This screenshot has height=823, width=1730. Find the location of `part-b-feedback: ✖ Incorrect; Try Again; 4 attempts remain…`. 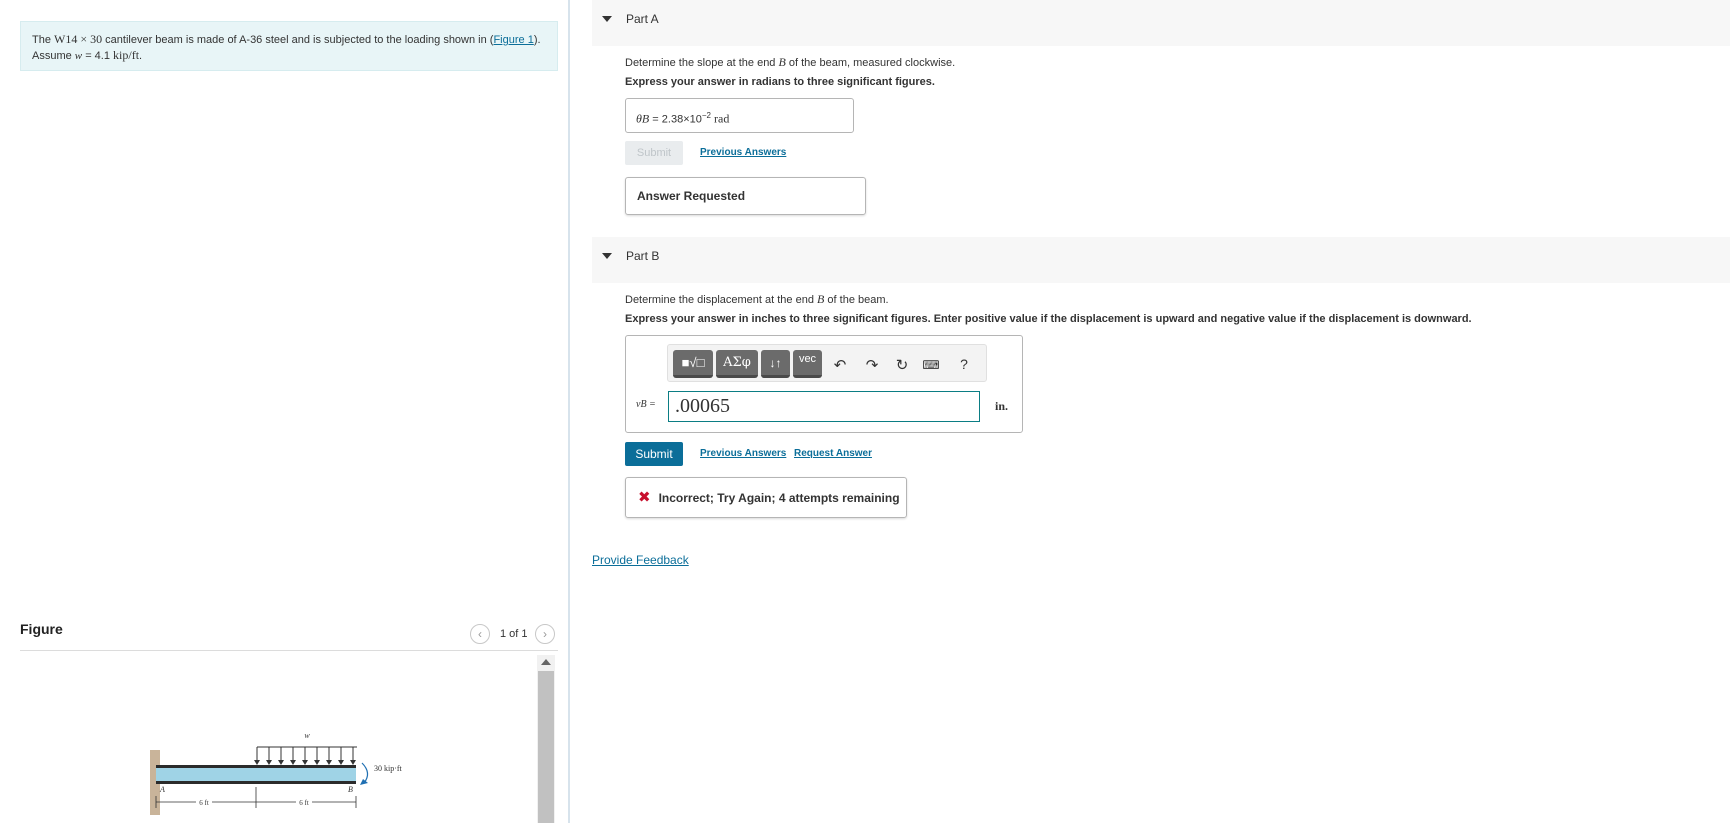

part-b-feedback: ✖ Incorrect; Try Again; 4 attempts remain… is located at coordinates (766, 497).